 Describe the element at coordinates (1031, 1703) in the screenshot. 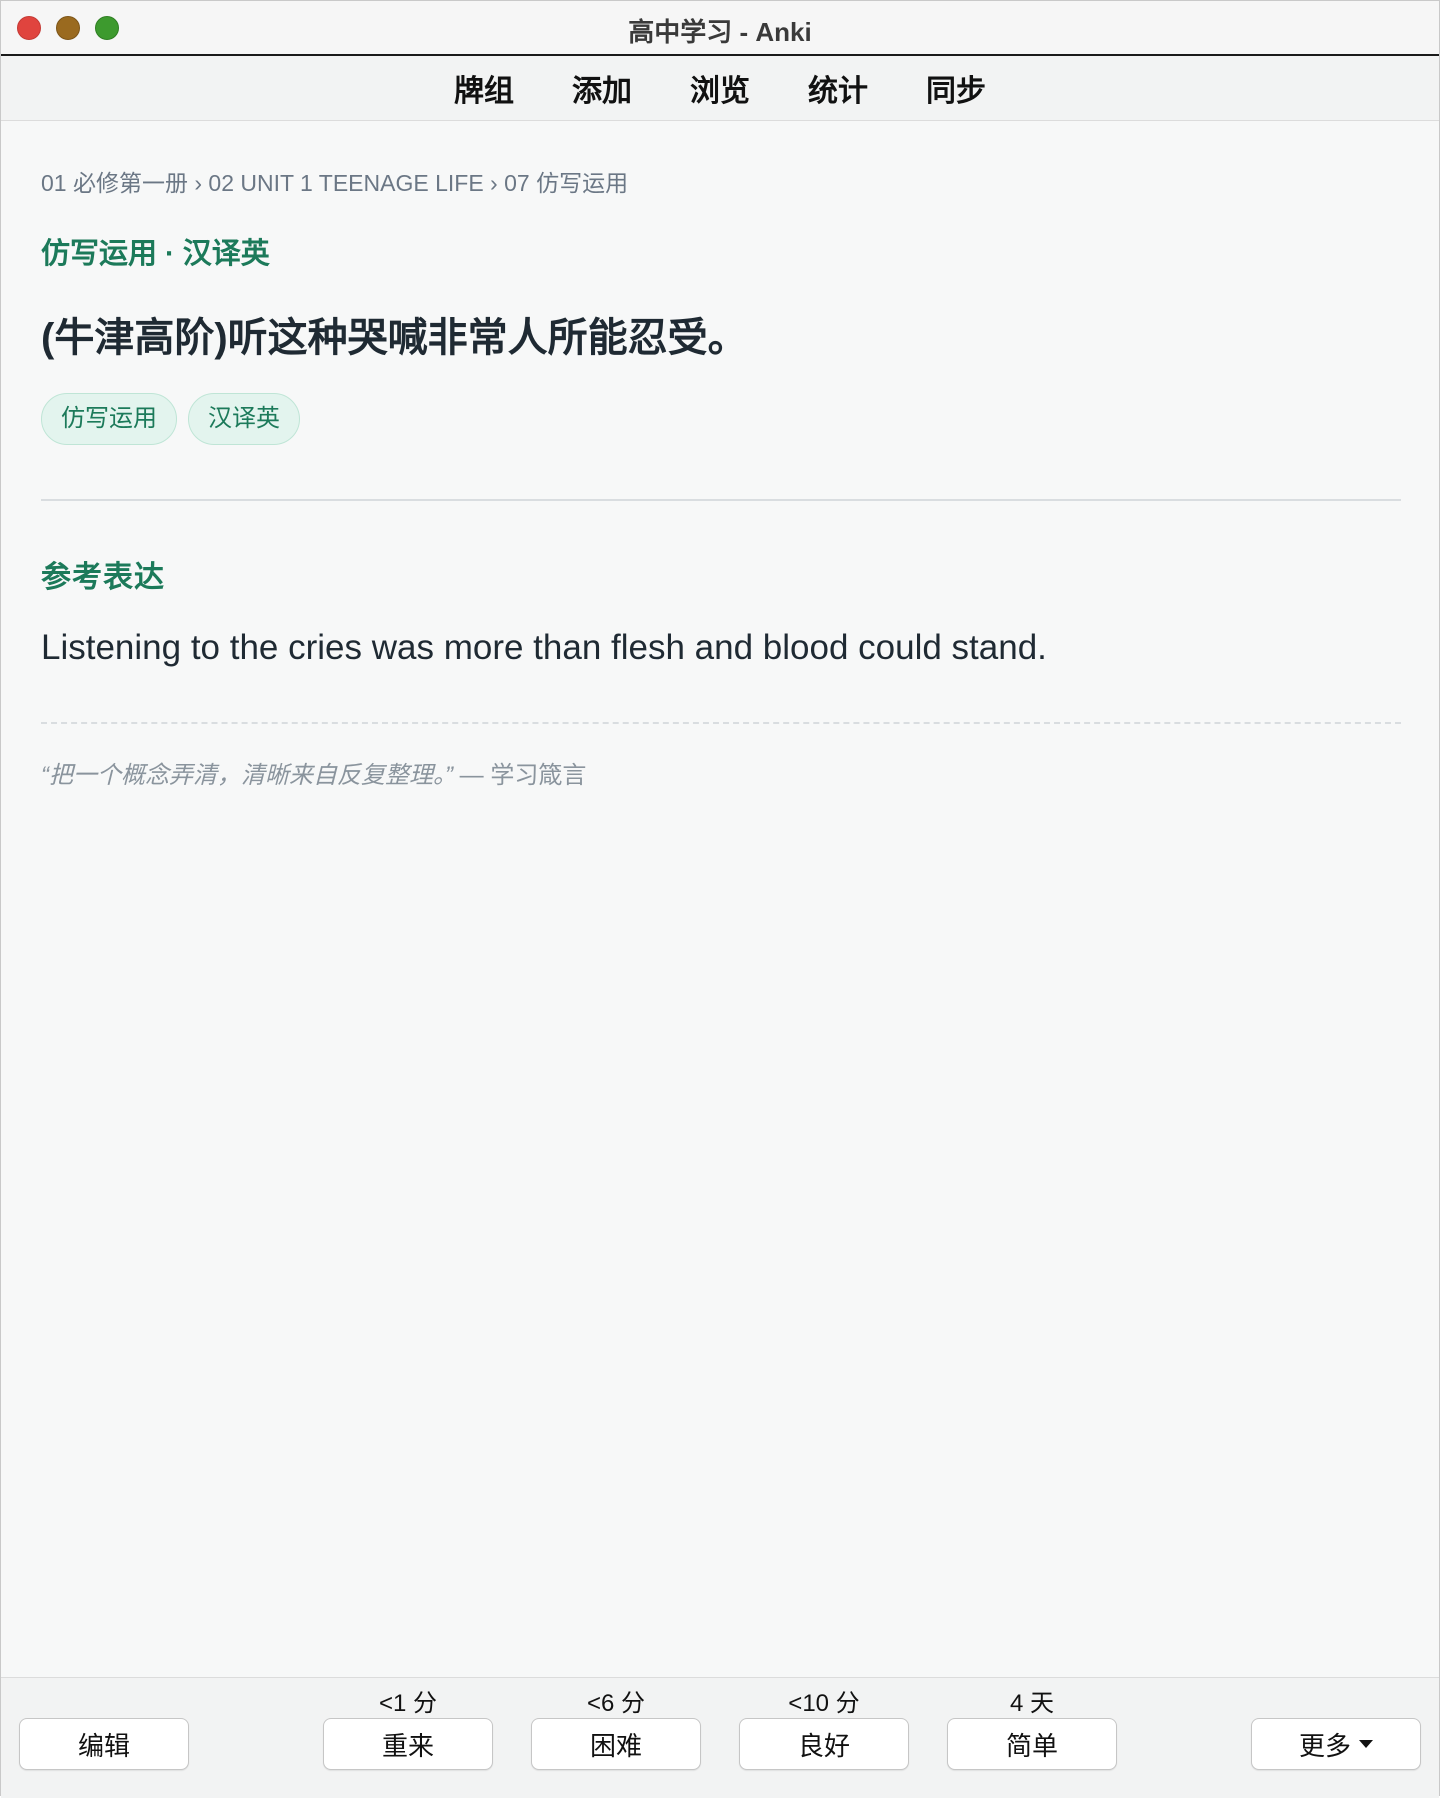

I see `easy-interval: 4 天` at that location.